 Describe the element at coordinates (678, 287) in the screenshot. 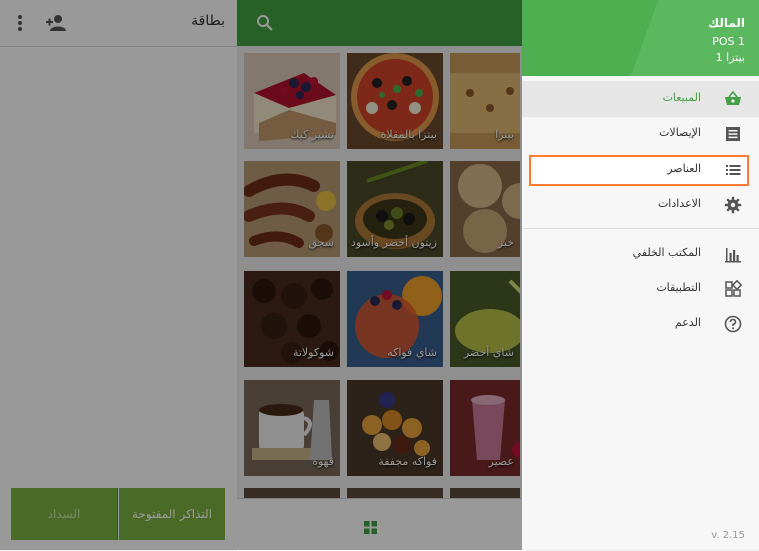

I see `nav-label: التطبيقات` at that location.